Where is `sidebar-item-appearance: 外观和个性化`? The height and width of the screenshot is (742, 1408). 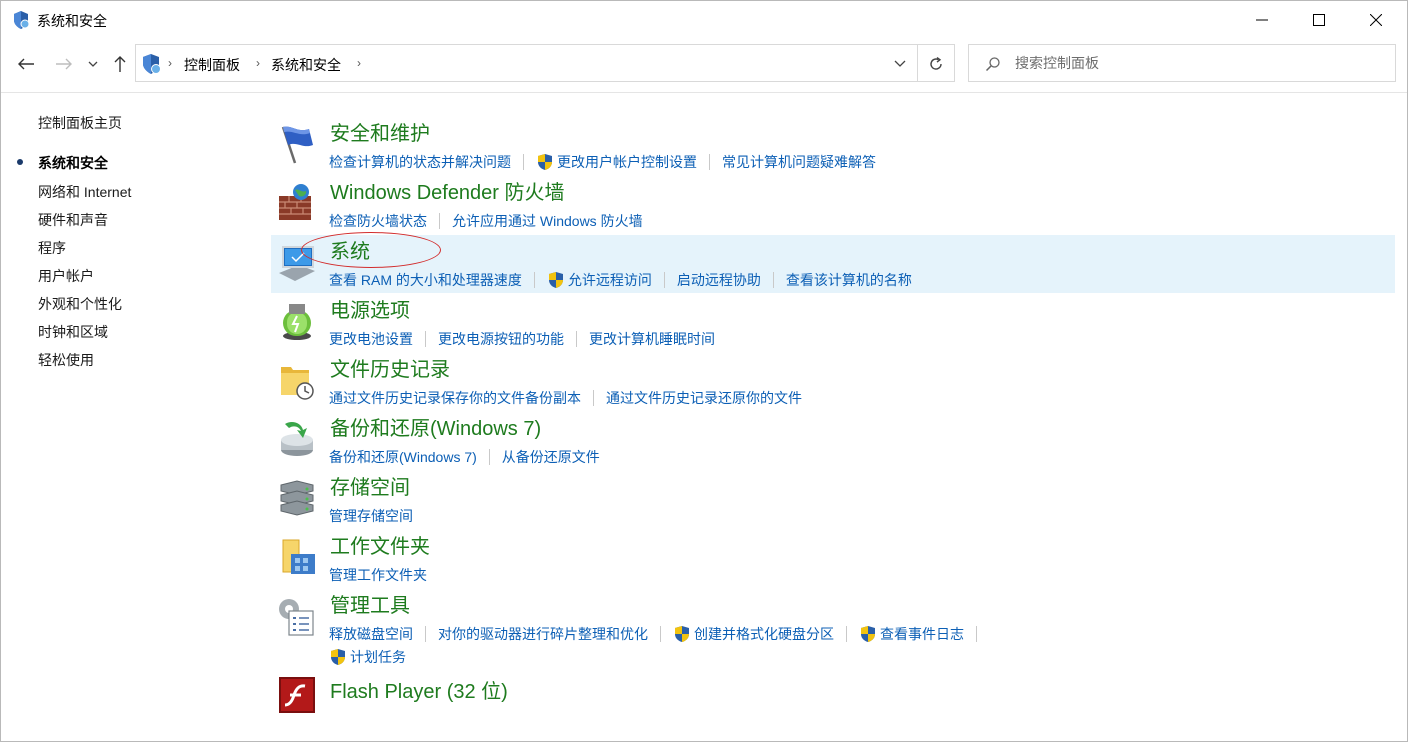
sidebar-item-appearance: 外观和个性化 is located at coordinates (80, 304).